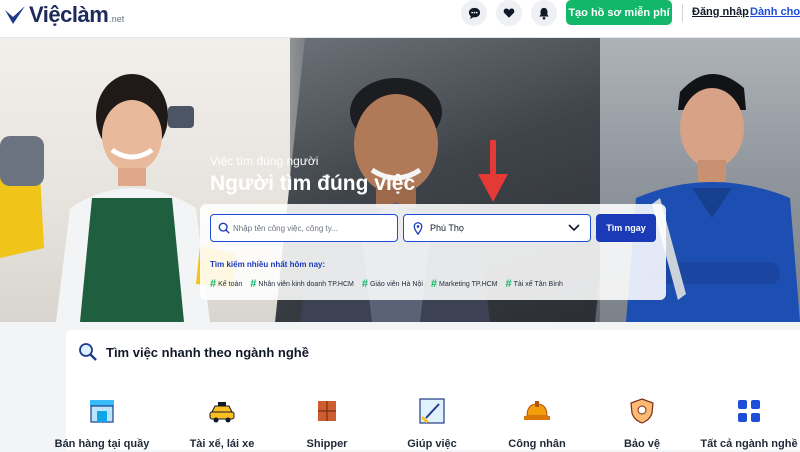 This screenshot has height=452, width=800. I want to click on header-divider, so click(682, 13).